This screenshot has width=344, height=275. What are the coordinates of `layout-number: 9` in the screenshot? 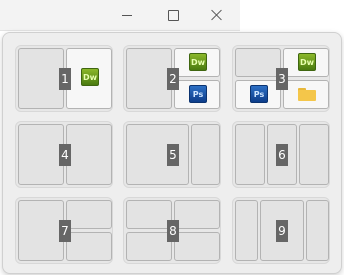 It's located at (282, 231).